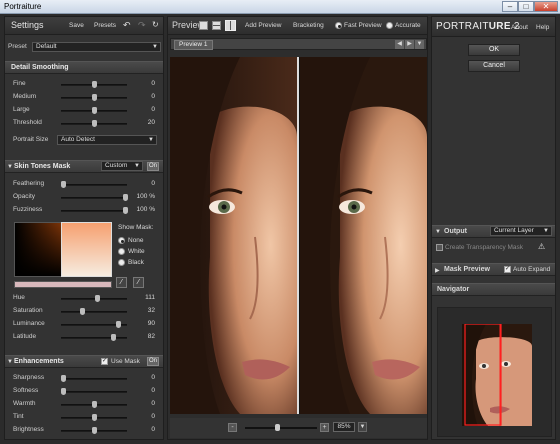  Describe the element at coordinates (542, 27) in the screenshot. I see `help-button: Help` at that location.